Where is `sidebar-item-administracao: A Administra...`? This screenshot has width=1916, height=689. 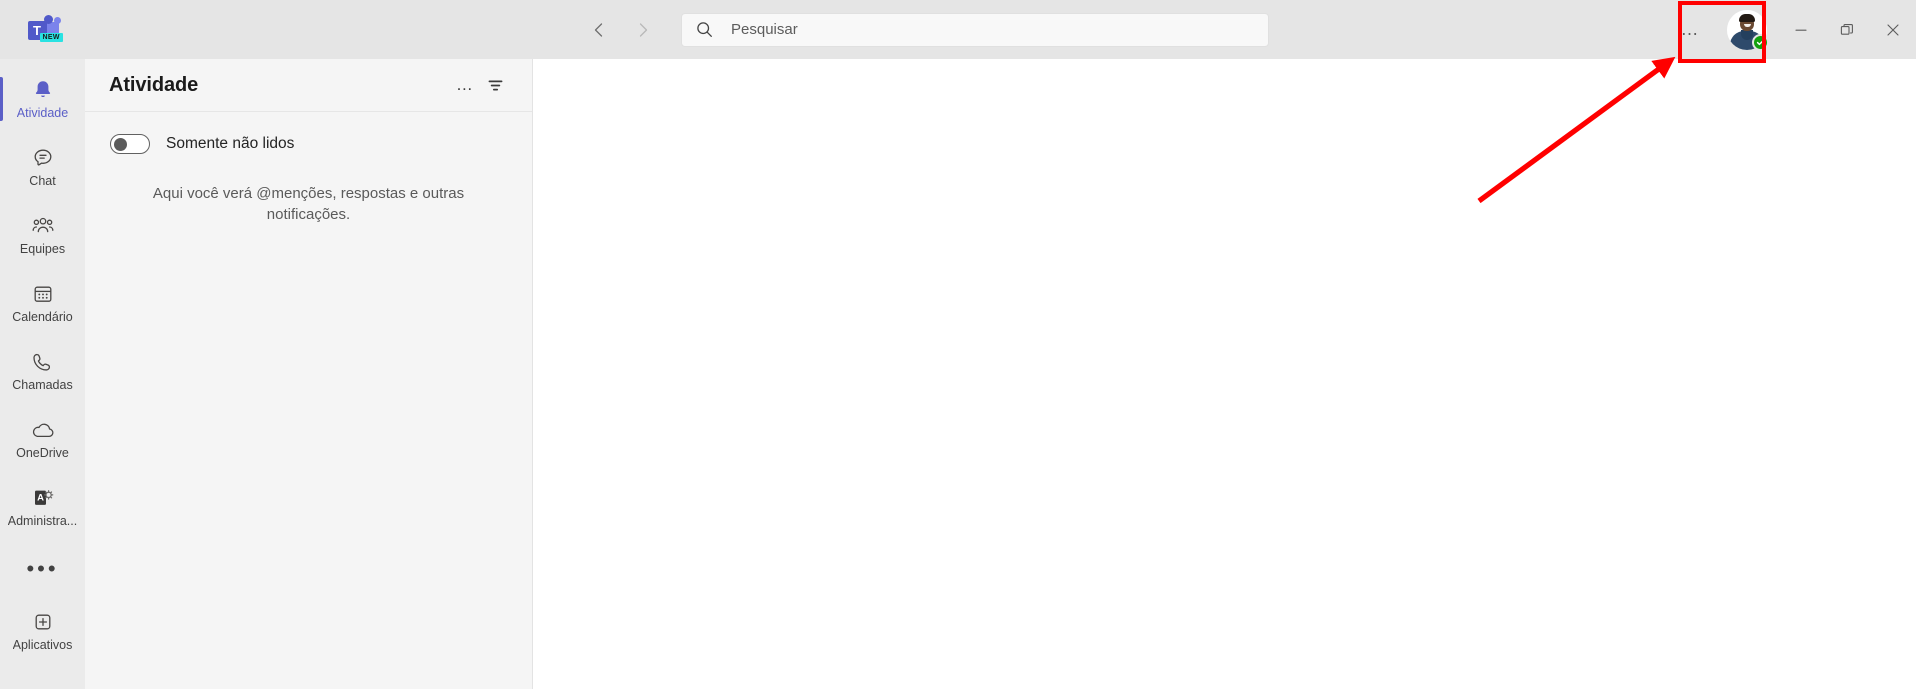 sidebar-item-administracao: A Administra... is located at coordinates (42, 507).